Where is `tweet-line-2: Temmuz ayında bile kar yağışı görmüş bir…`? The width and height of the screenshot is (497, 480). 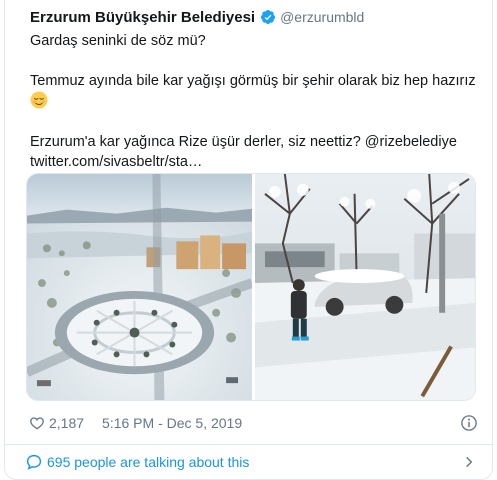
tweet-line-2: Temmuz ayında bile kar yağışı görmüş bir… is located at coordinates (253, 81).